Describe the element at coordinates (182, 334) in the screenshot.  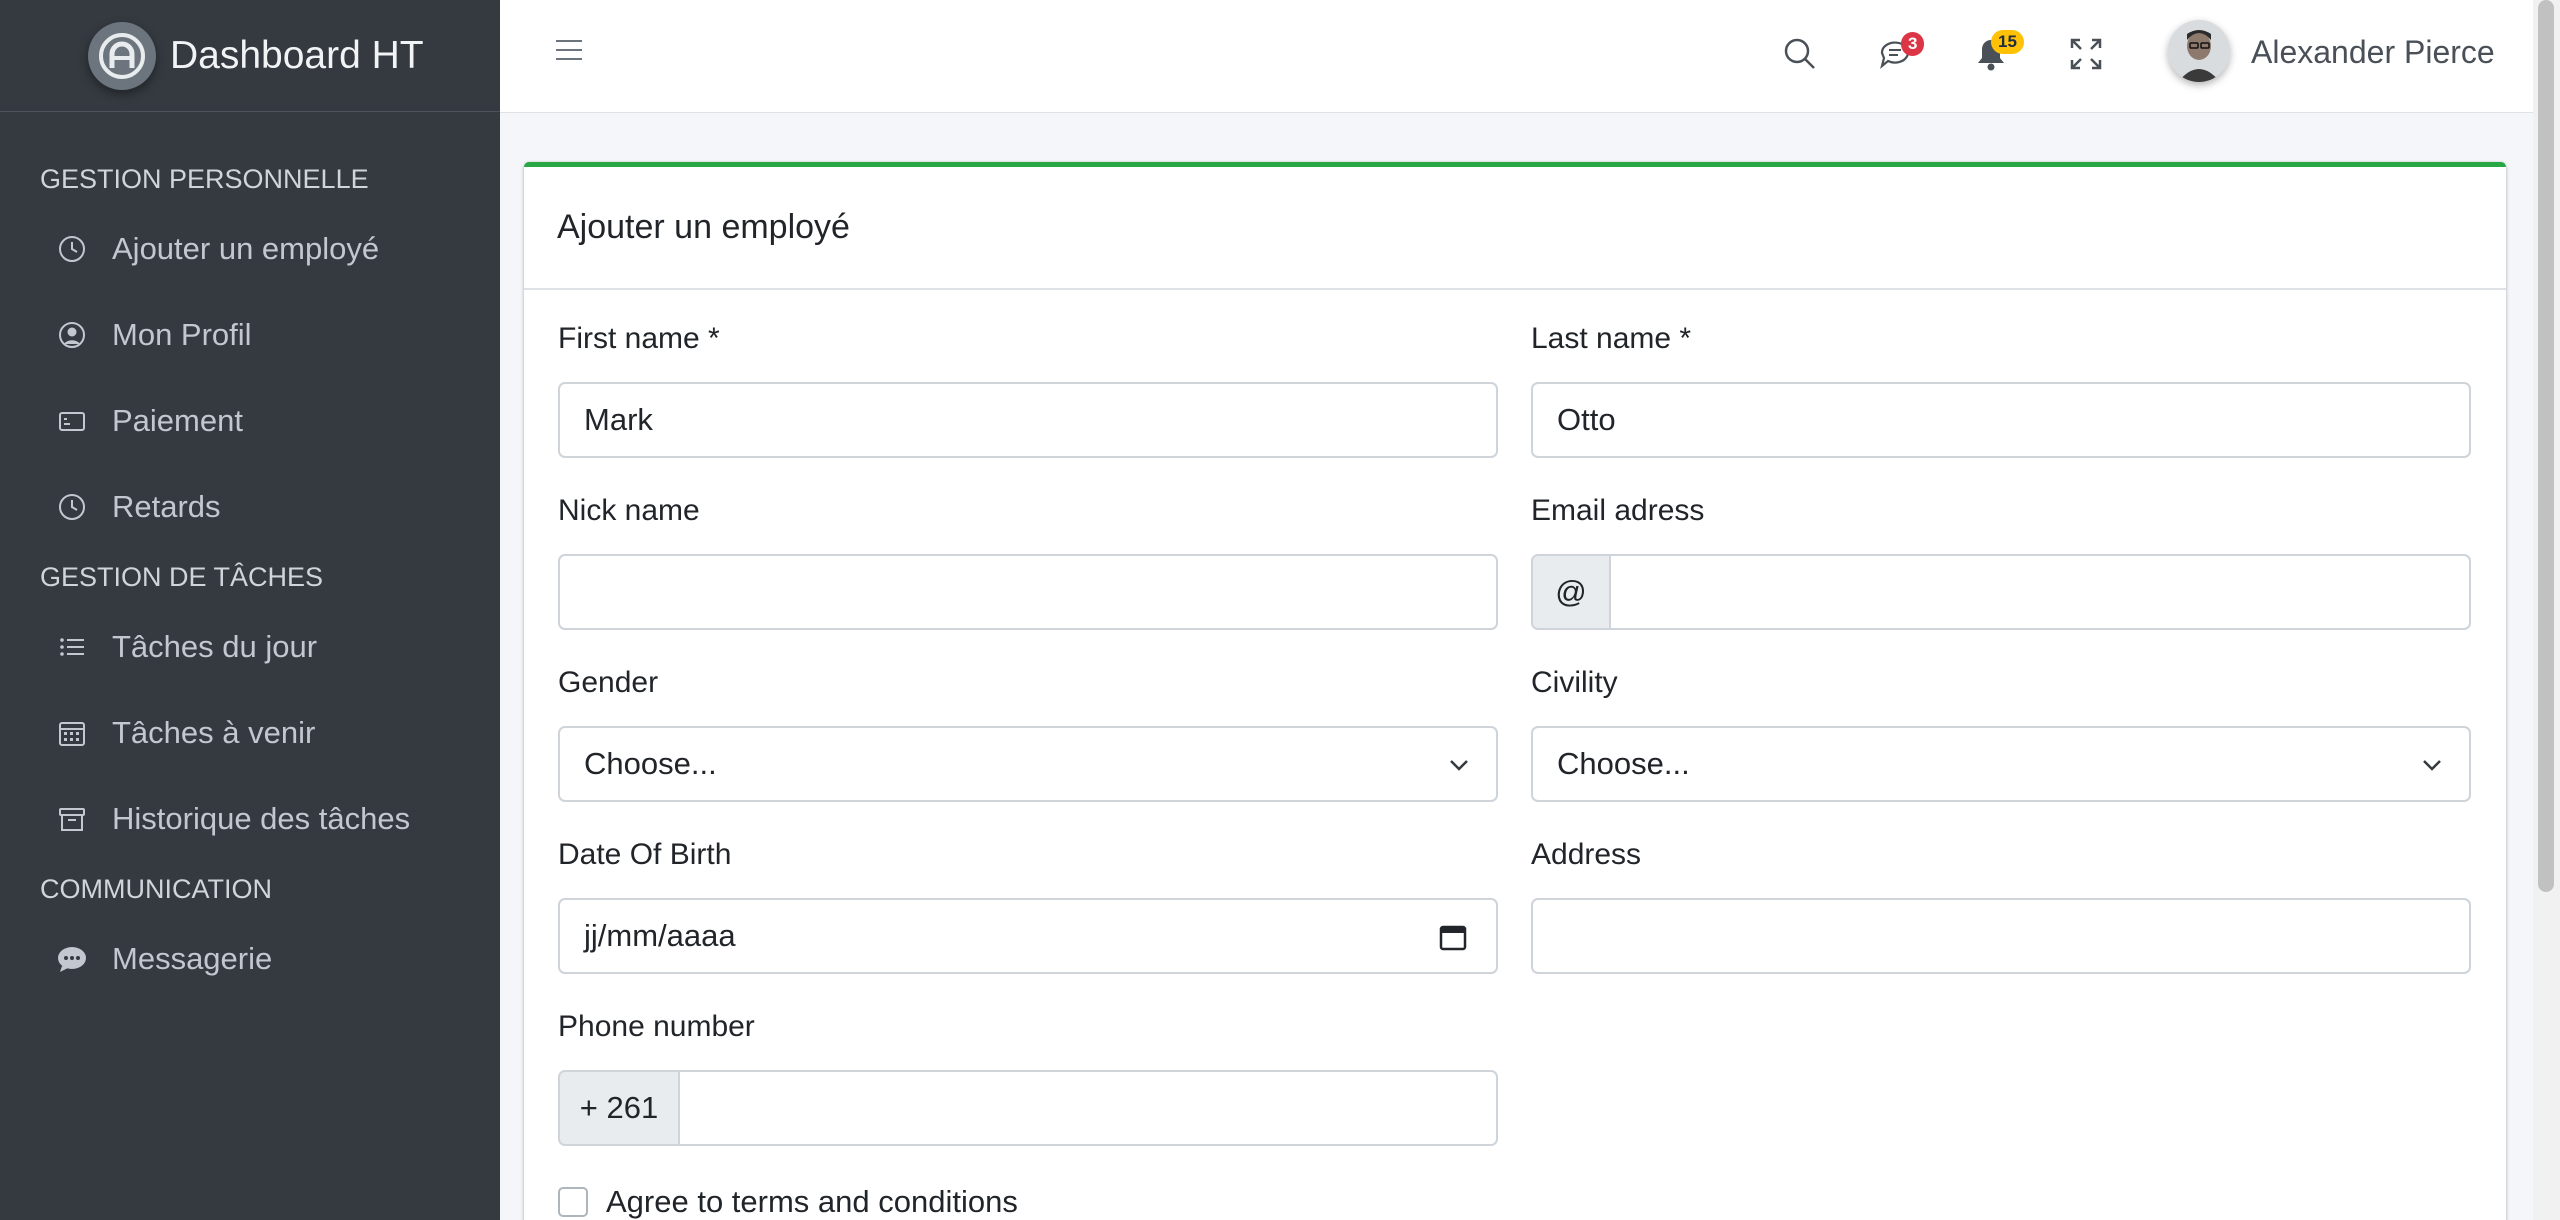
I see `sidebar-item-label: Mon Profil` at that location.